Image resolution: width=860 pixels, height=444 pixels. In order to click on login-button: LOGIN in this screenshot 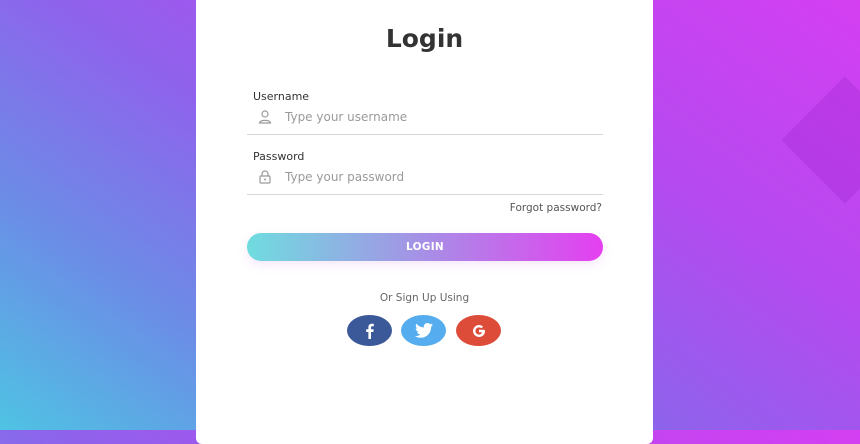, I will do `click(425, 247)`.